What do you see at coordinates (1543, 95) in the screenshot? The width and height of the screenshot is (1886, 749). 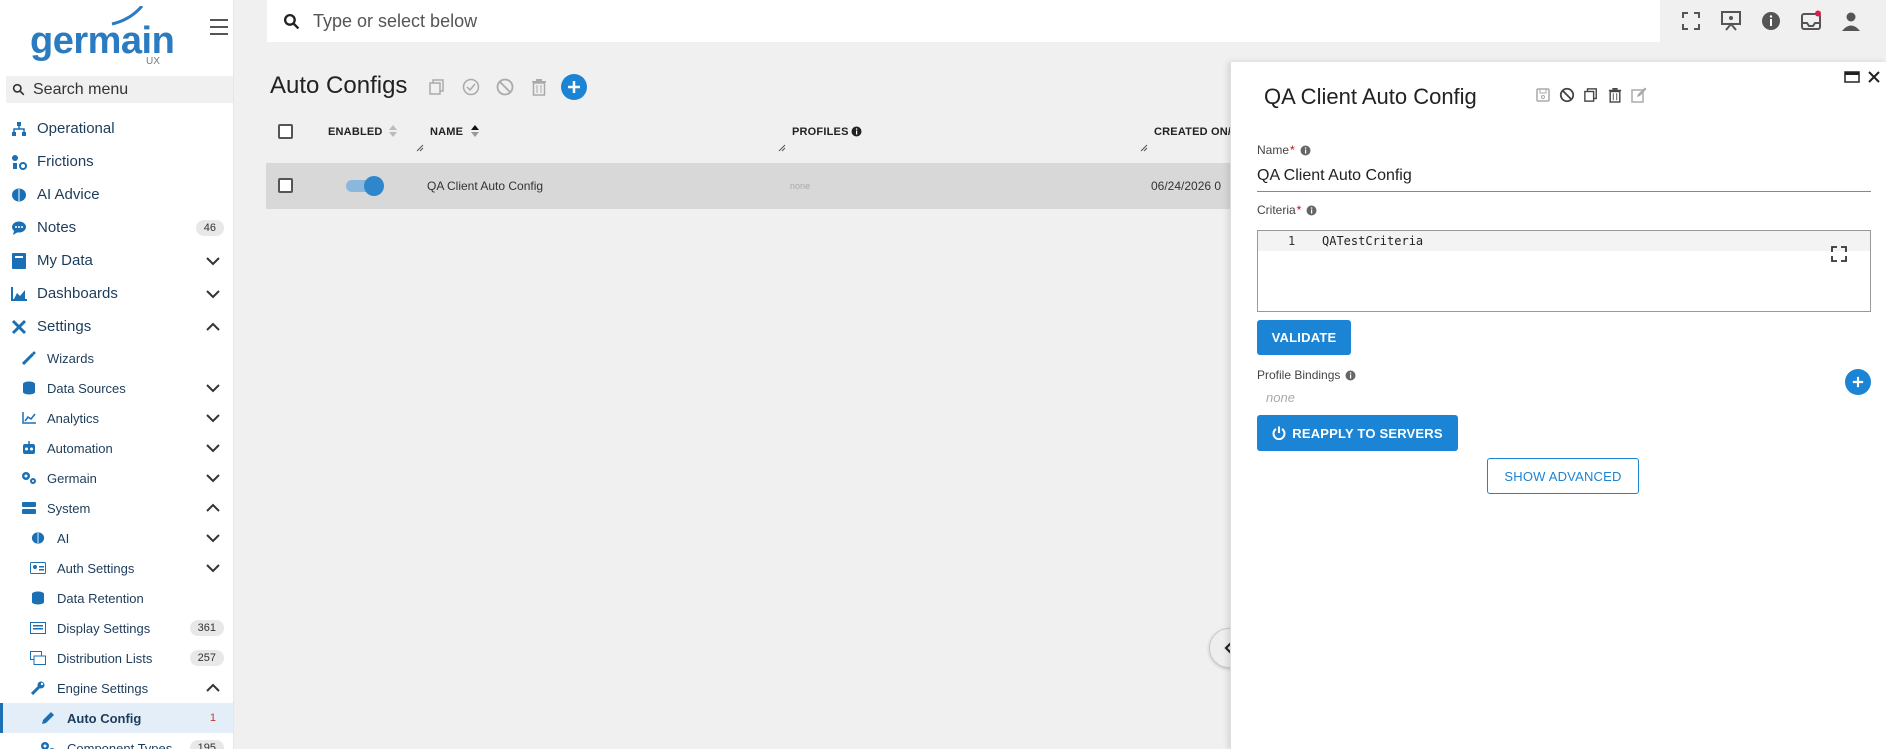 I see `save-button` at bounding box center [1543, 95].